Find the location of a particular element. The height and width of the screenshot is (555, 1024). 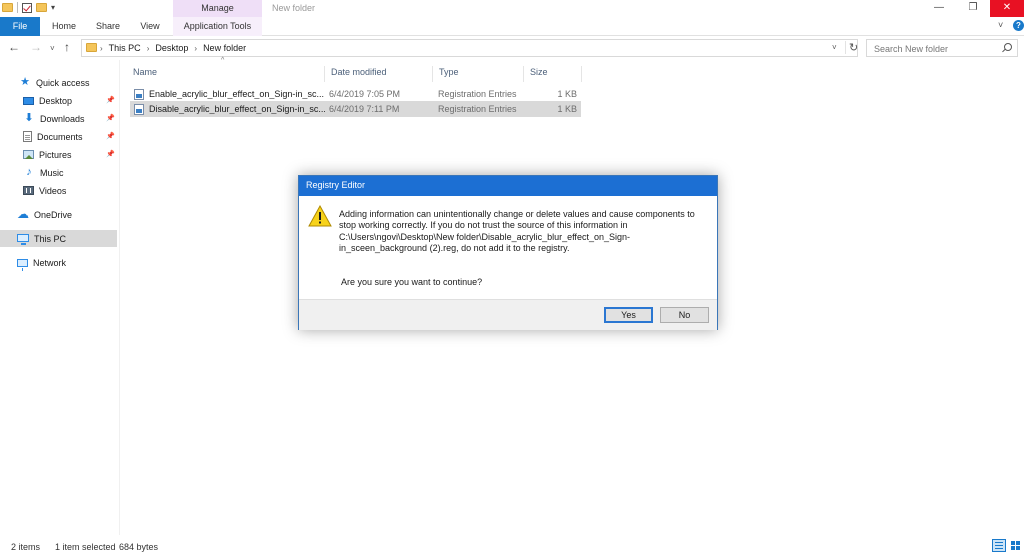

breadcrumb-desktop: Desktop is located at coordinates (171, 48).